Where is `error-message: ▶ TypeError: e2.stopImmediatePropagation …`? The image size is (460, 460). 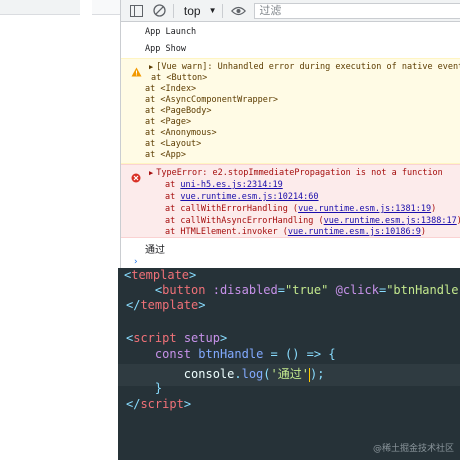 error-message: ▶ TypeError: e2.stopImmediatePropagation … is located at coordinates (290, 201).